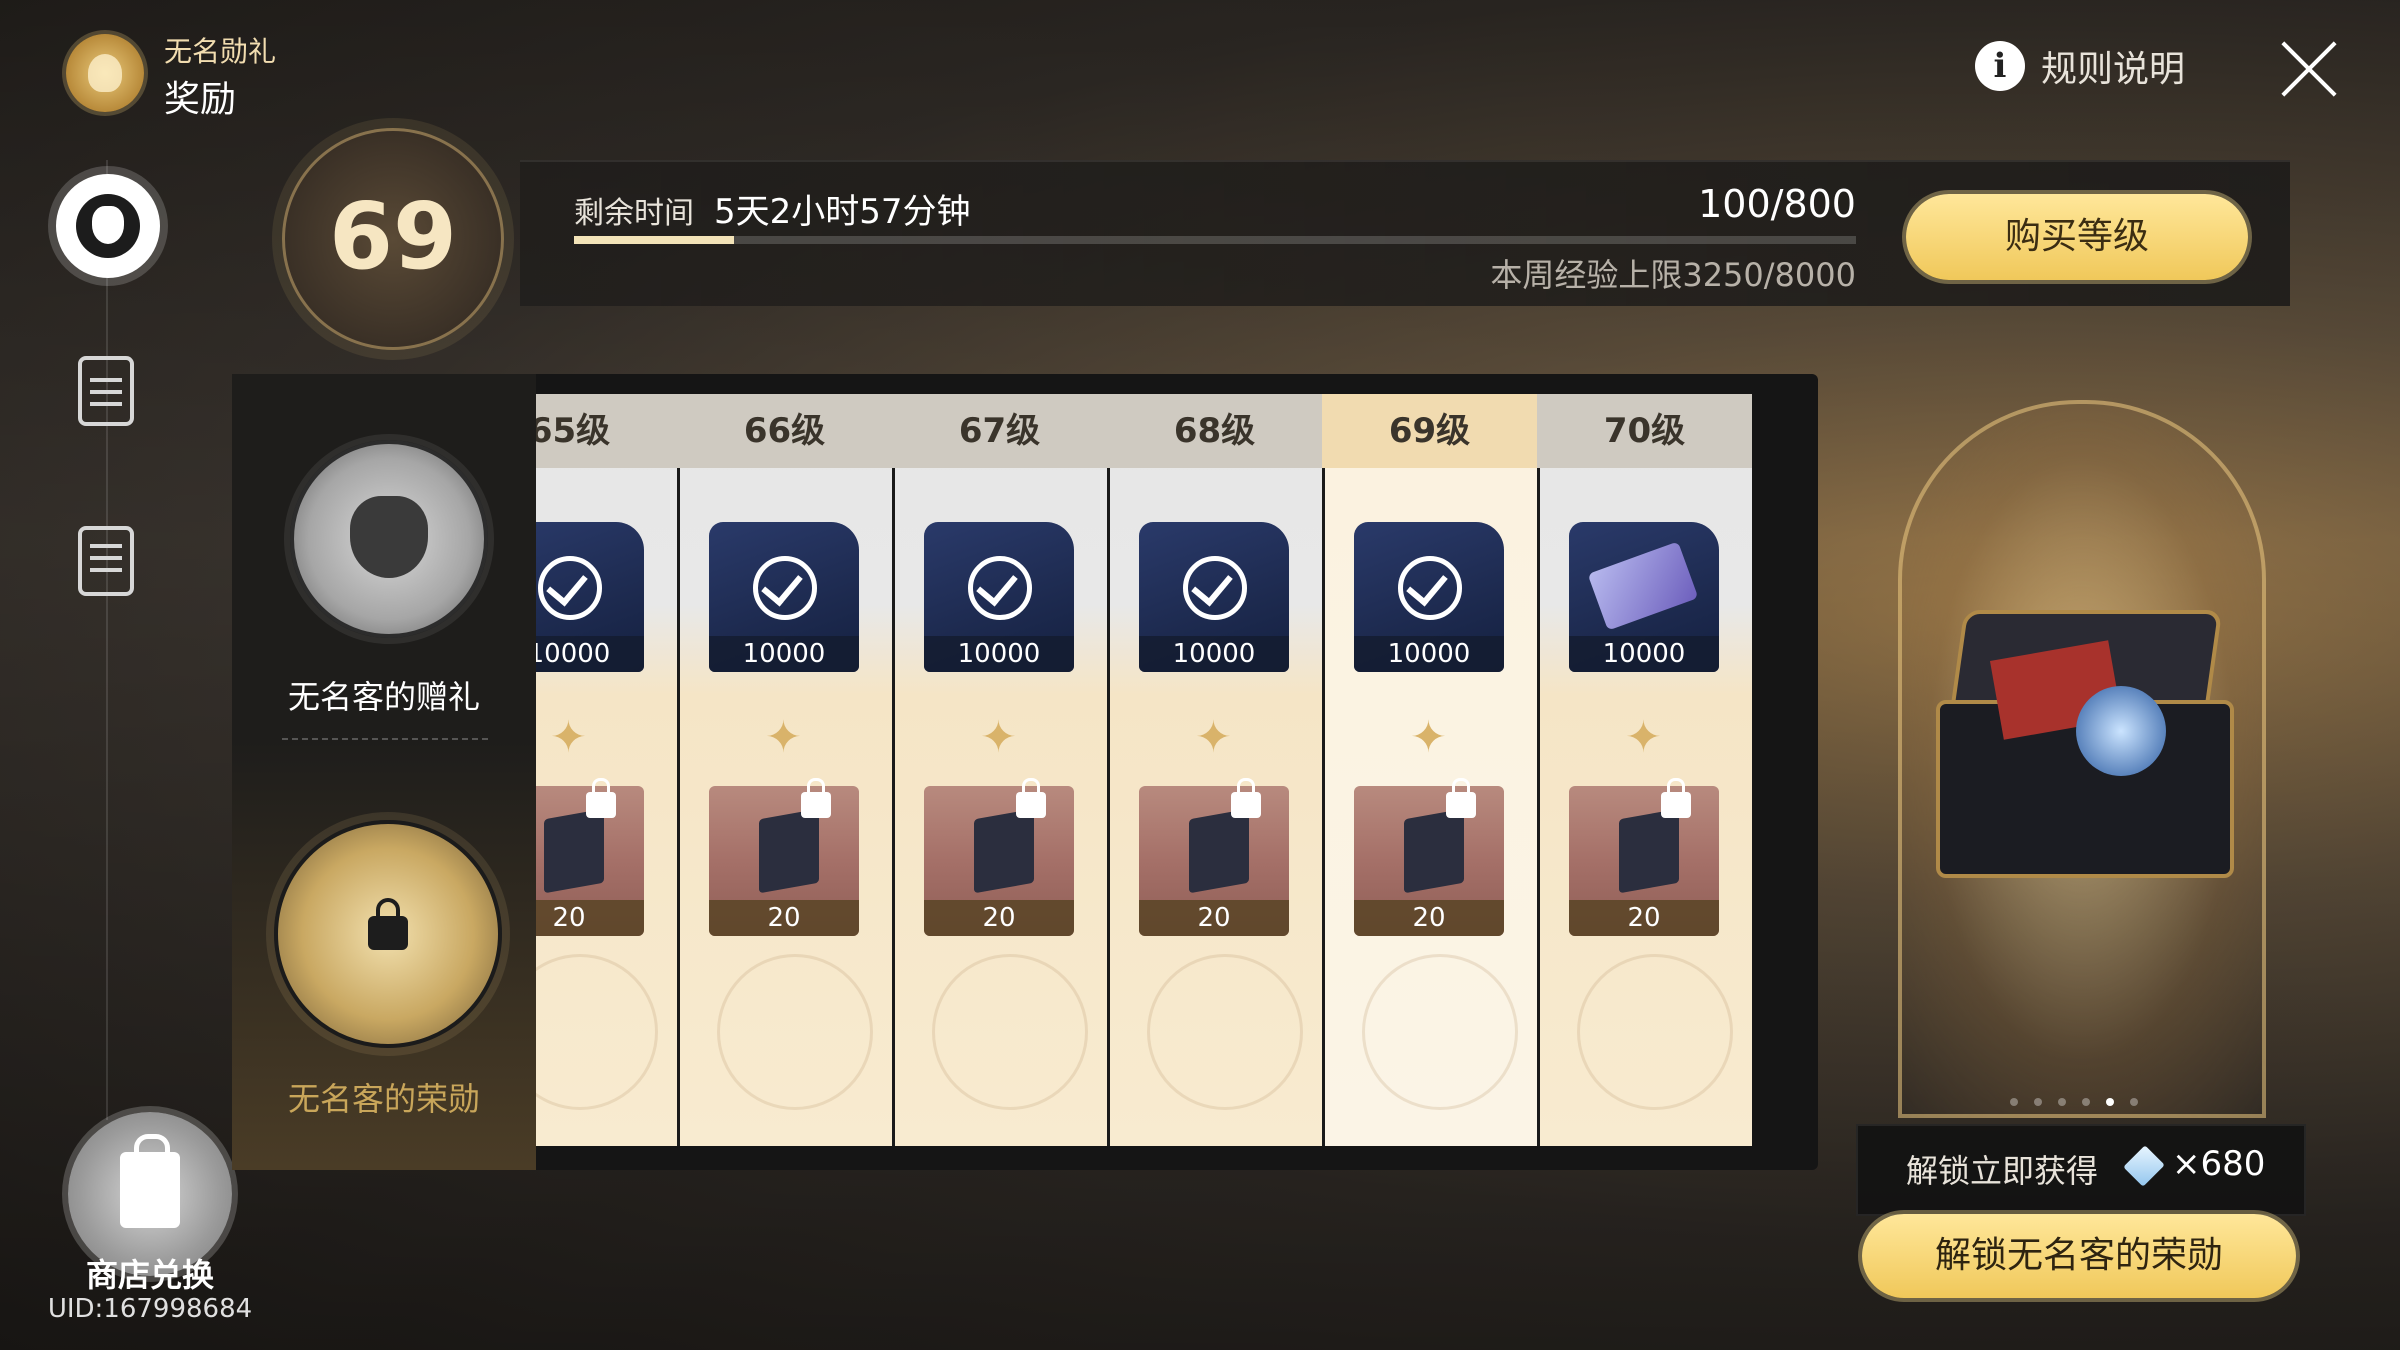  What do you see at coordinates (1214, 770) in the screenshot?
I see `level-column: 68级 10000 ✦ 20` at bounding box center [1214, 770].